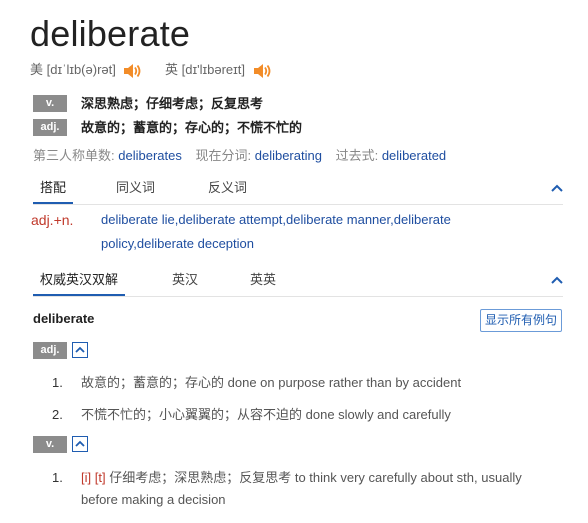 This screenshot has height=523, width=588. Describe the element at coordinates (263, 280) in the screenshot. I see `tab-en-en: 英英` at that location.